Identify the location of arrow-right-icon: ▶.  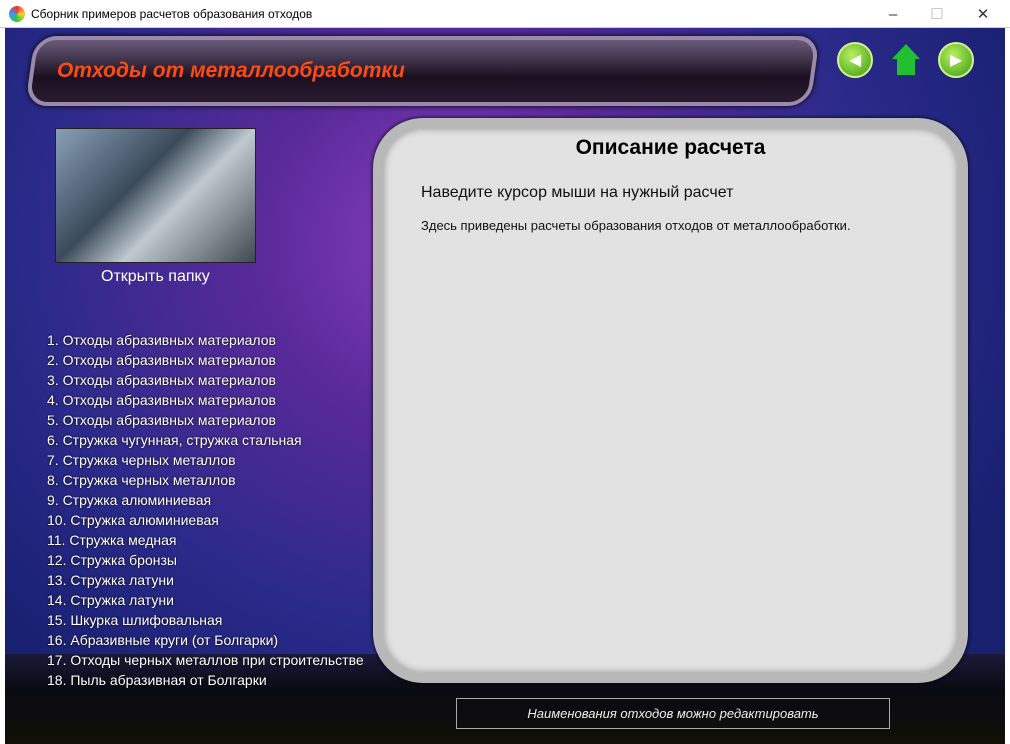
(956, 60).